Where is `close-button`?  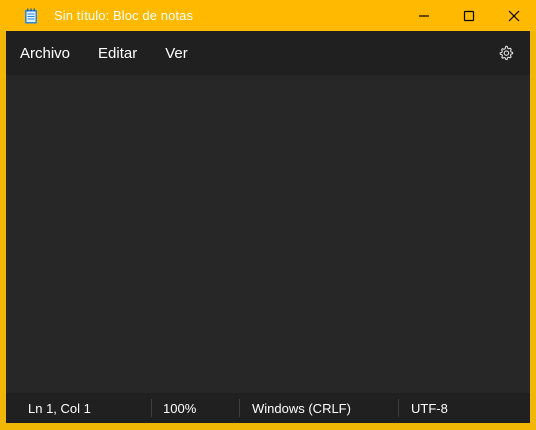 close-button is located at coordinates (513, 15).